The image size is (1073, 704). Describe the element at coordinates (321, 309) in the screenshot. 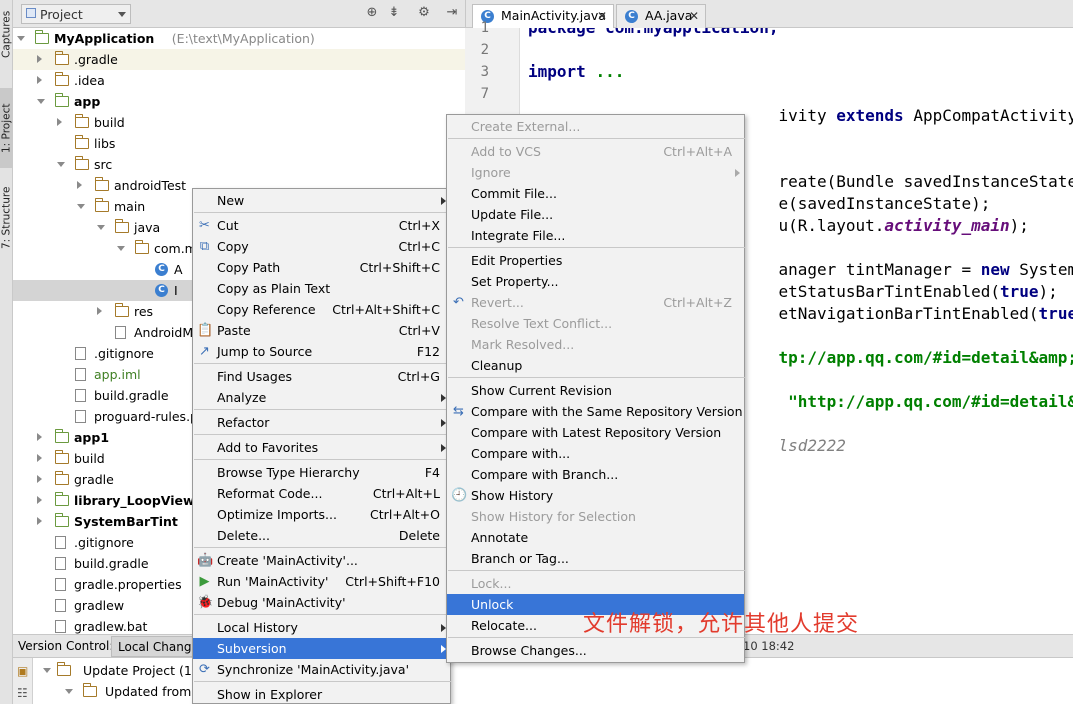

I see `menu-item-copy-reference: Copy Reference Ctrl+Alt+Shift+C` at that location.